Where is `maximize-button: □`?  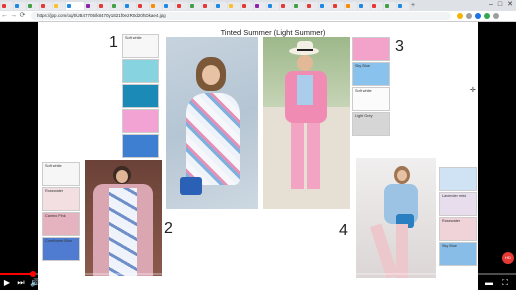
maximize-button: □ is located at coordinates (500, 5).